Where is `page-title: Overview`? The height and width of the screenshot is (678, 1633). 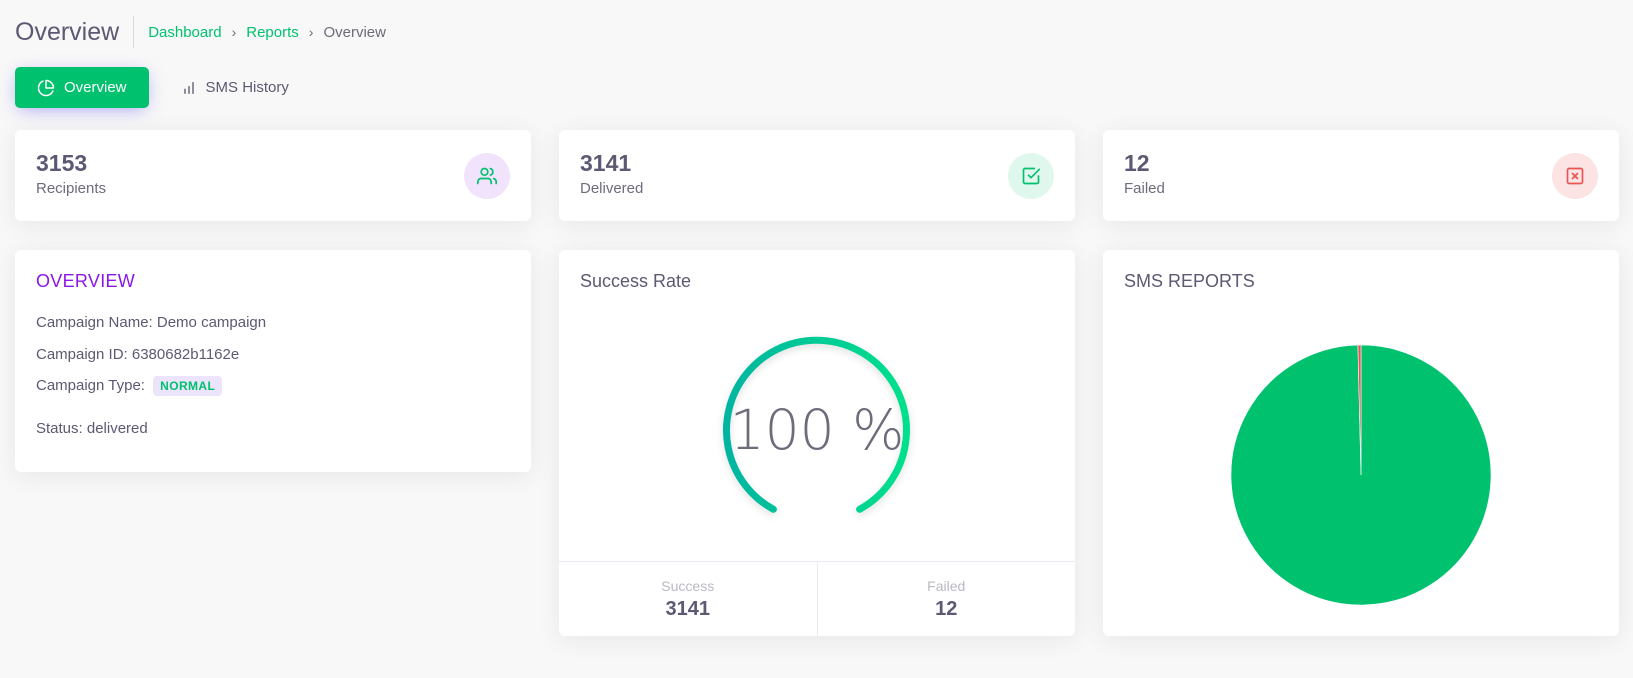 page-title: Overview is located at coordinates (75, 32).